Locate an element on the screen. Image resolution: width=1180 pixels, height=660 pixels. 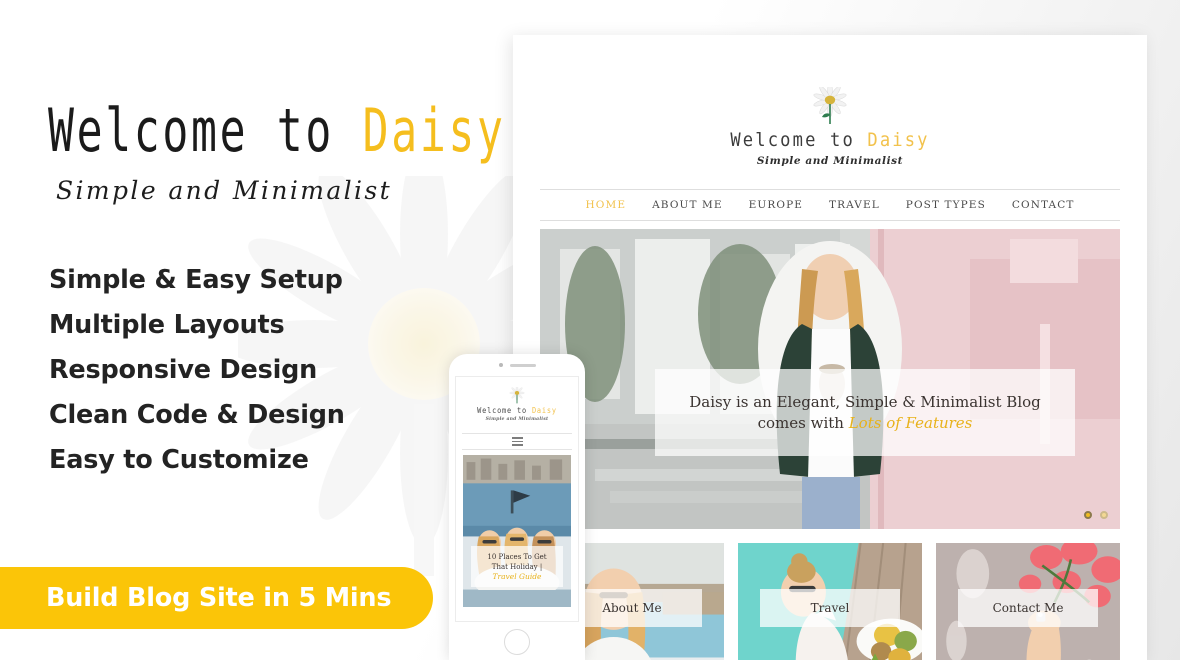
mobile-logo-tagline: Simple and Minimalist is located at coordinates (517, 419).